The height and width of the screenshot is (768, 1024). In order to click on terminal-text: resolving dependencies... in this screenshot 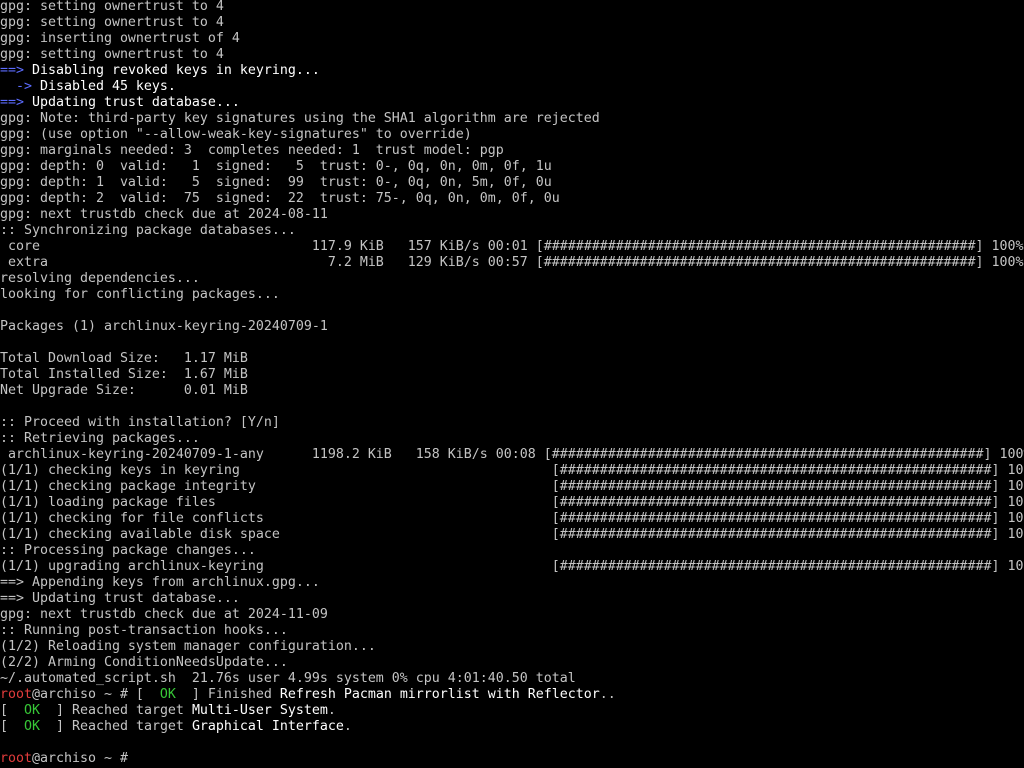, I will do `click(100, 278)`.